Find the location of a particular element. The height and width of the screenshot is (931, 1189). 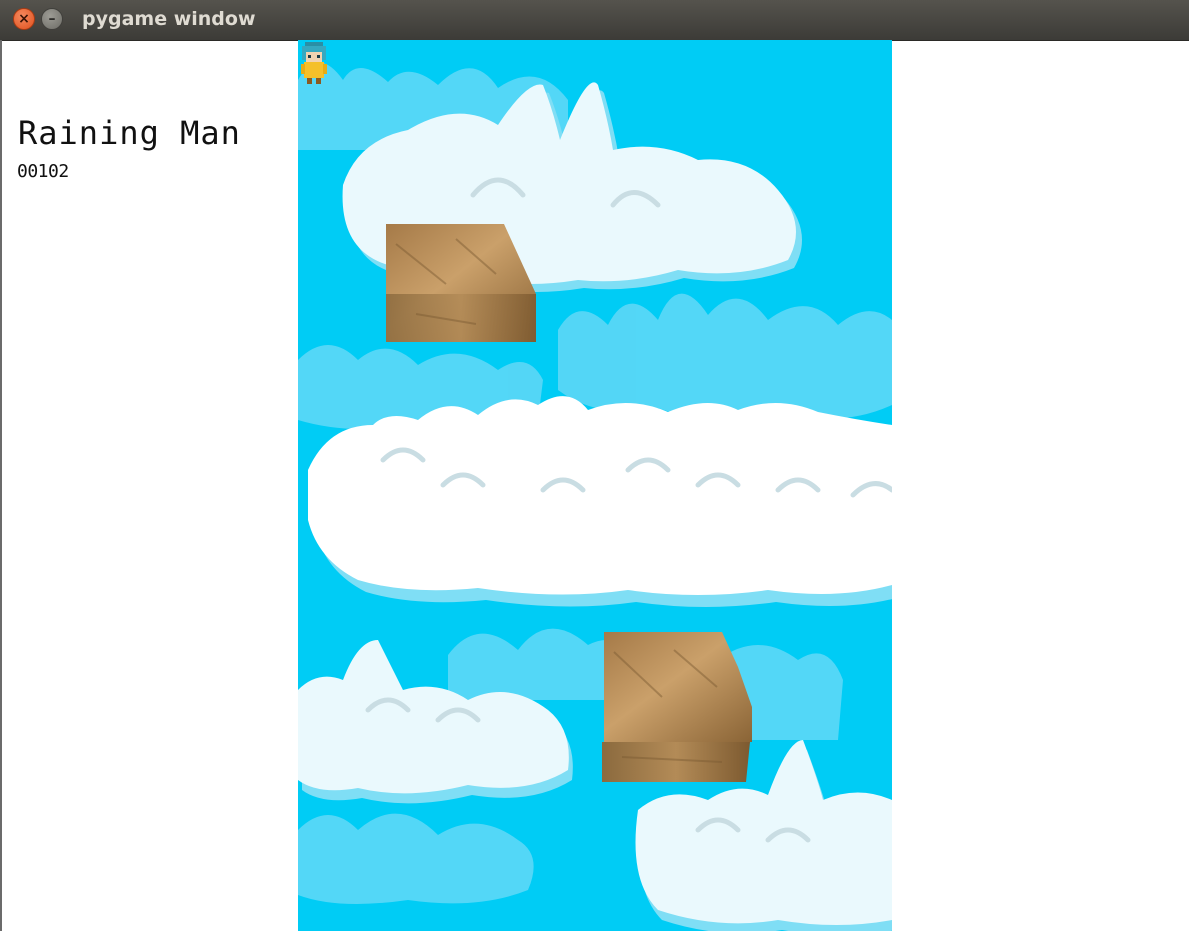

window-titlebar: × – pygame window is located at coordinates (594, 20).